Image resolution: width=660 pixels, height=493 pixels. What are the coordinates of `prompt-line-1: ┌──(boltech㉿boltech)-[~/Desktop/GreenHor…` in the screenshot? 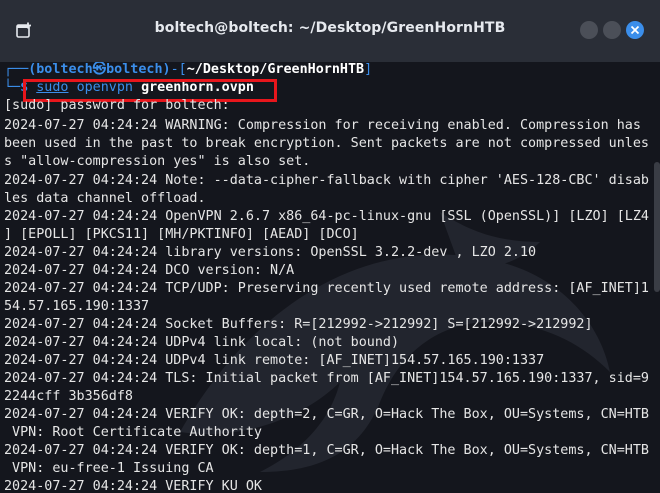 It's located at (188, 70).